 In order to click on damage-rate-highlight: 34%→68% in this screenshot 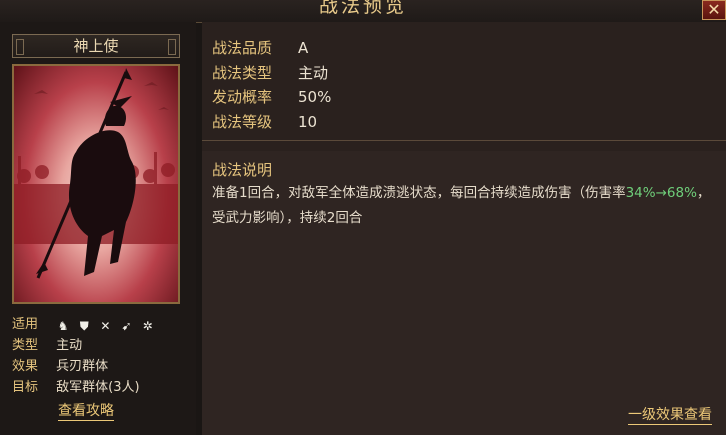, I will do `click(661, 193)`.